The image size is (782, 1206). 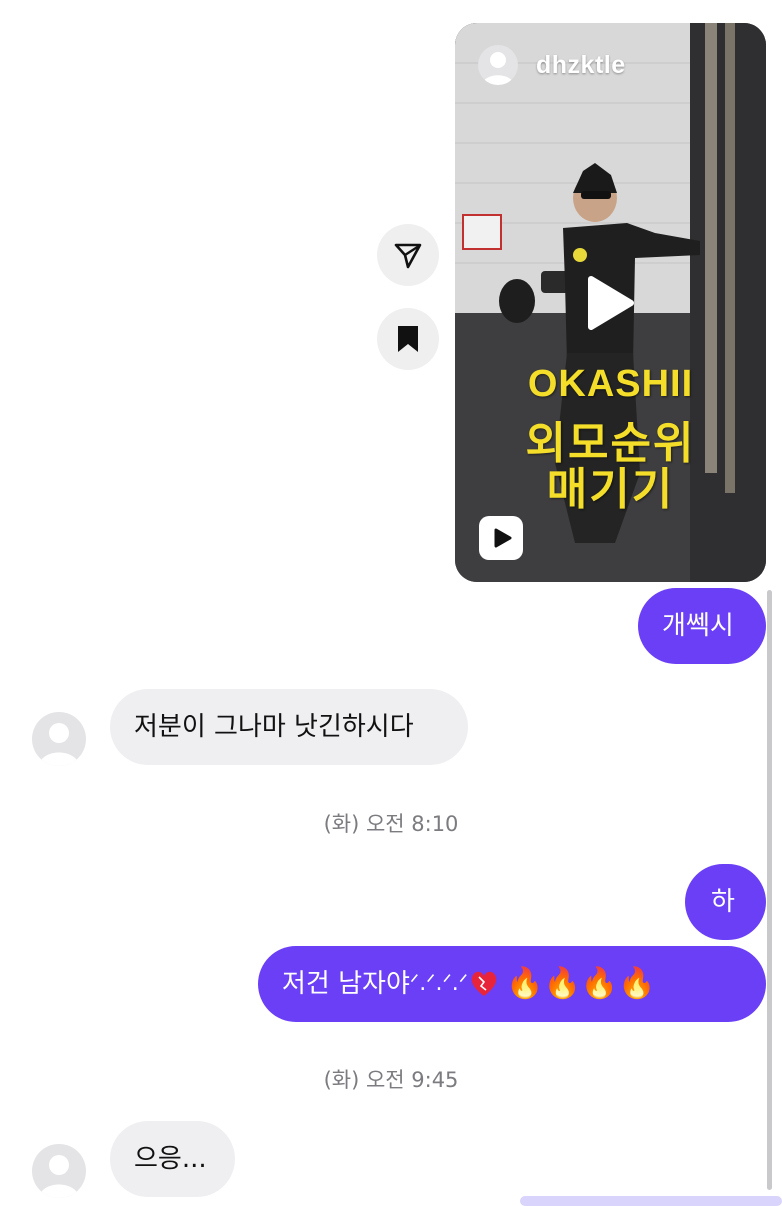 I want to click on message-text: 저건 남자야, so click(x=346, y=984).